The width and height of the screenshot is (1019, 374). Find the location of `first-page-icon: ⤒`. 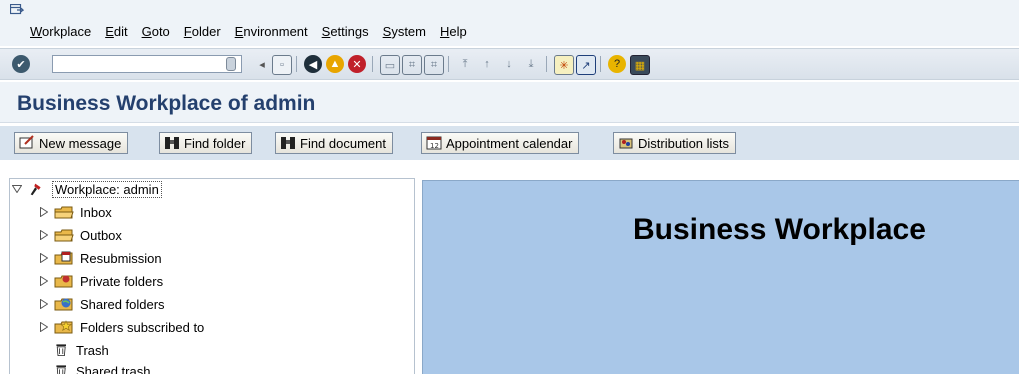

first-page-icon: ⤒ is located at coordinates (465, 64).